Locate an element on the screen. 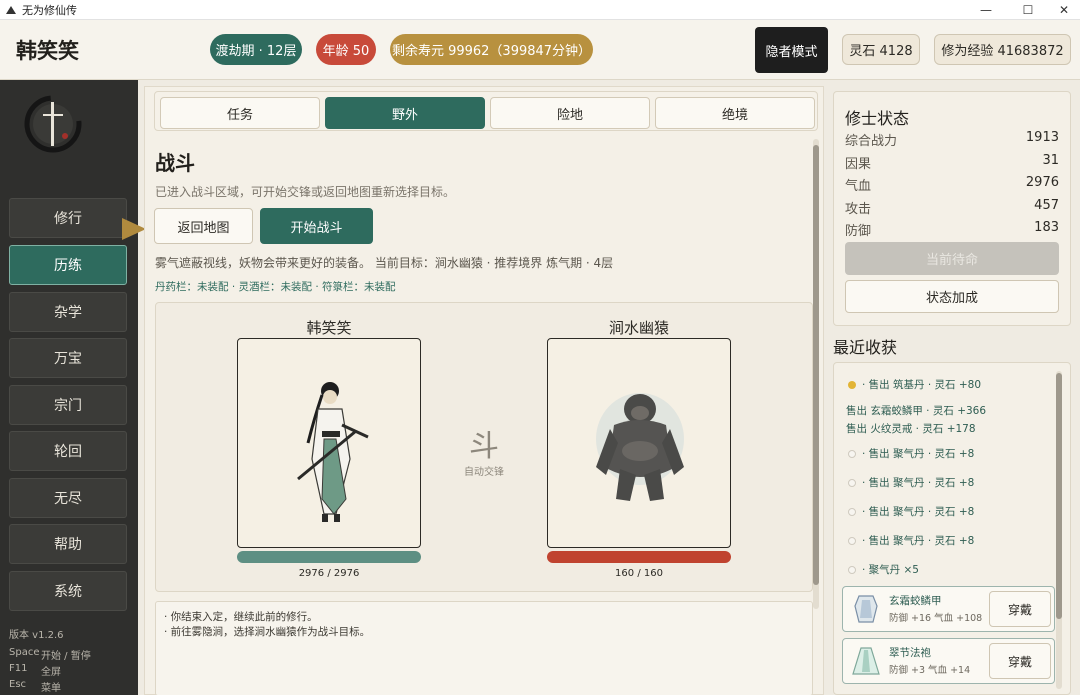  stat-value: 31 is located at coordinates (1050, 160).